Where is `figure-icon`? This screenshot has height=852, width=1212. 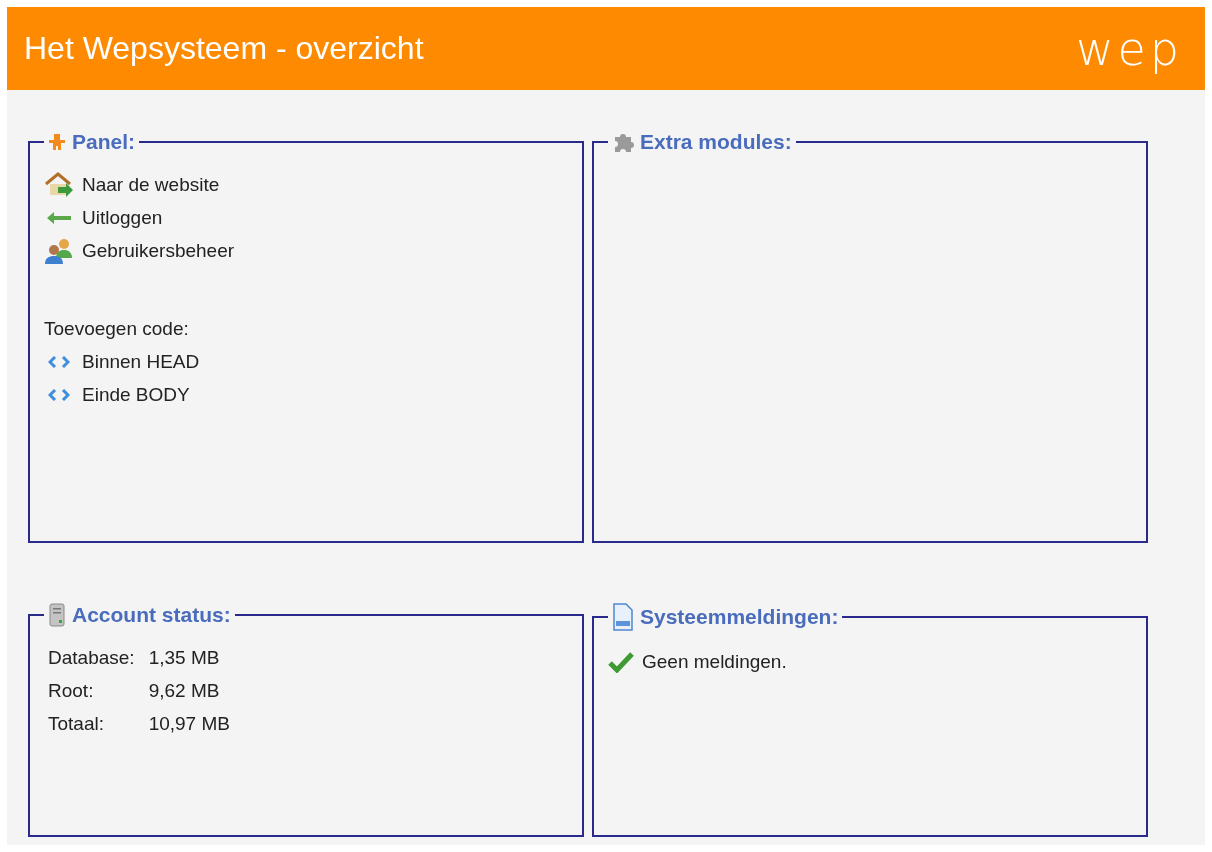
figure-icon is located at coordinates (57, 142).